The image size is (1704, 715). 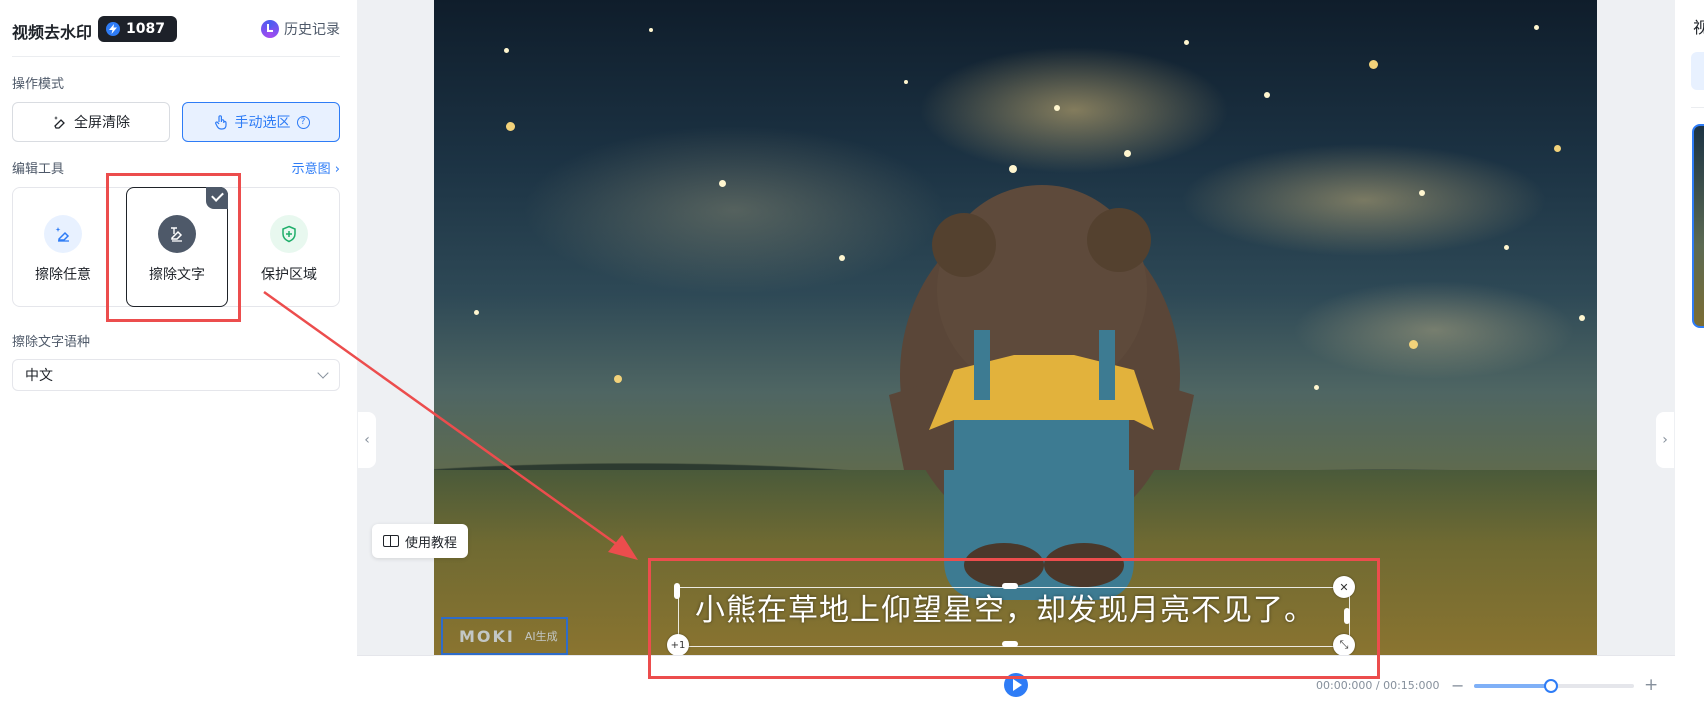 What do you see at coordinates (311, 169) in the screenshot?
I see `demo-link-label: 示意图` at bounding box center [311, 169].